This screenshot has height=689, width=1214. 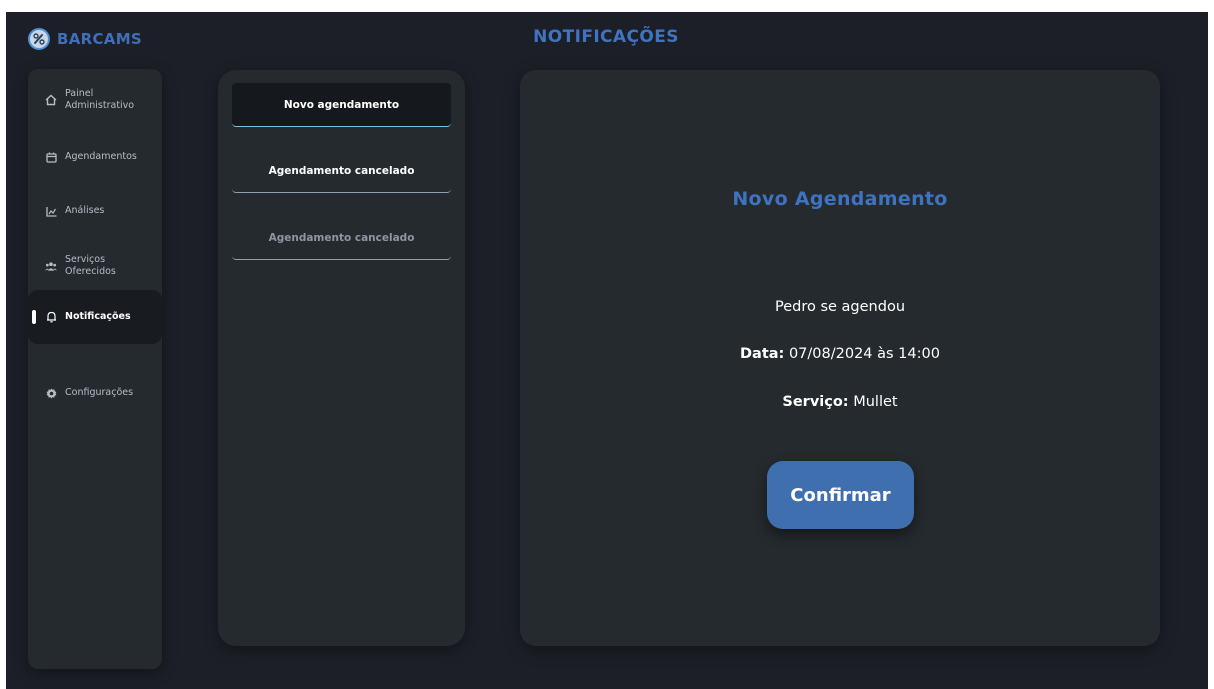 I want to click on home-icon, so click(x=51, y=100).